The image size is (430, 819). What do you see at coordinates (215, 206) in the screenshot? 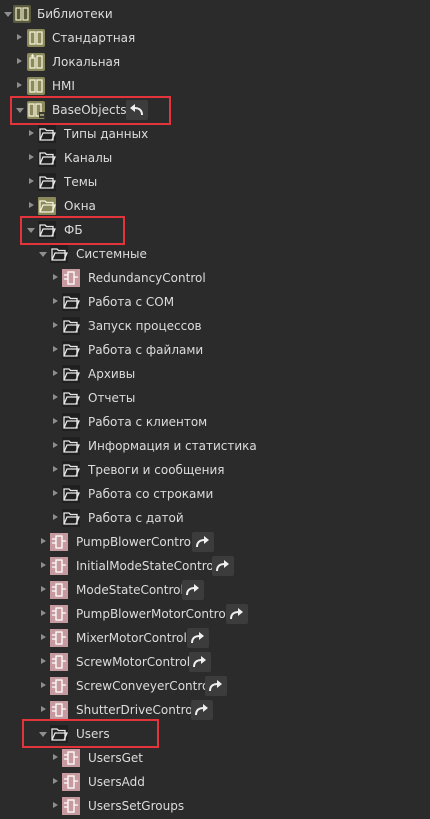
I see `tree-node-folder: Окна` at bounding box center [215, 206].